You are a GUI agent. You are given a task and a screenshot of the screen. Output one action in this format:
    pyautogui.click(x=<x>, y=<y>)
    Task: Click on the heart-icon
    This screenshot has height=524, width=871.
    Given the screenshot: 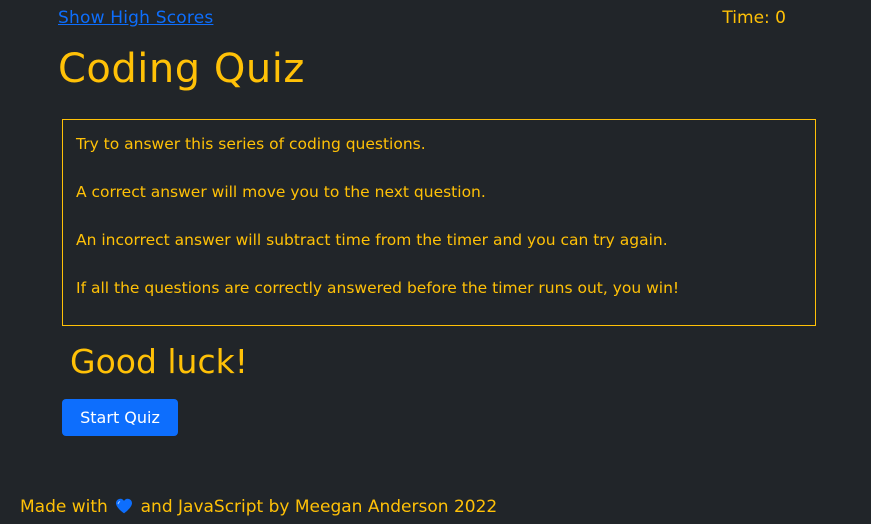 What is the action you would take?
    pyautogui.click(x=124, y=508)
    